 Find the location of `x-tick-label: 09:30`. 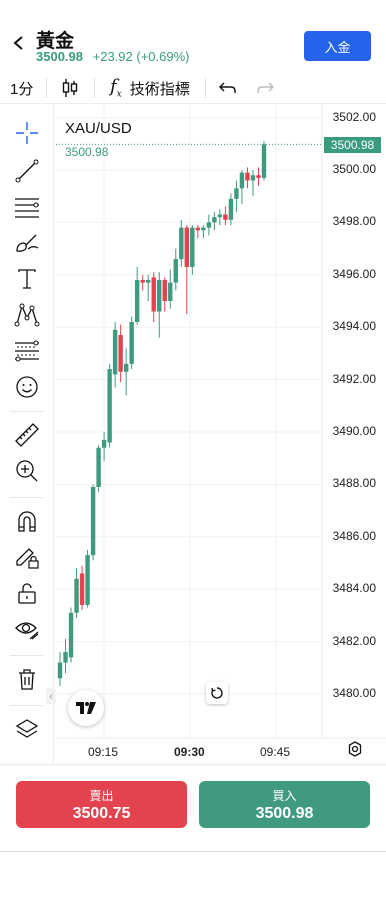

x-tick-label: 09:30 is located at coordinates (189, 752).